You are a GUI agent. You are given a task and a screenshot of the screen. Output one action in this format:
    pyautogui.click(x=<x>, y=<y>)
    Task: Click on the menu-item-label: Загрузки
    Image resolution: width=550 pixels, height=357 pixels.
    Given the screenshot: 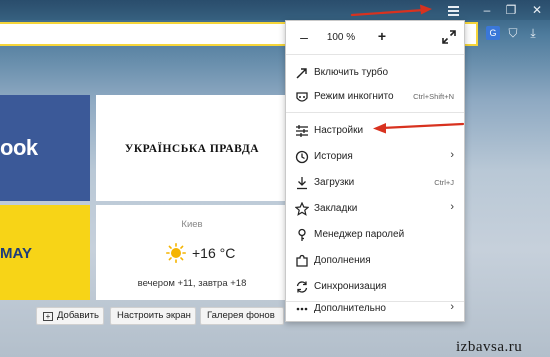 What is the action you would take?
    pyautogui.click(x=334, y=182)
    